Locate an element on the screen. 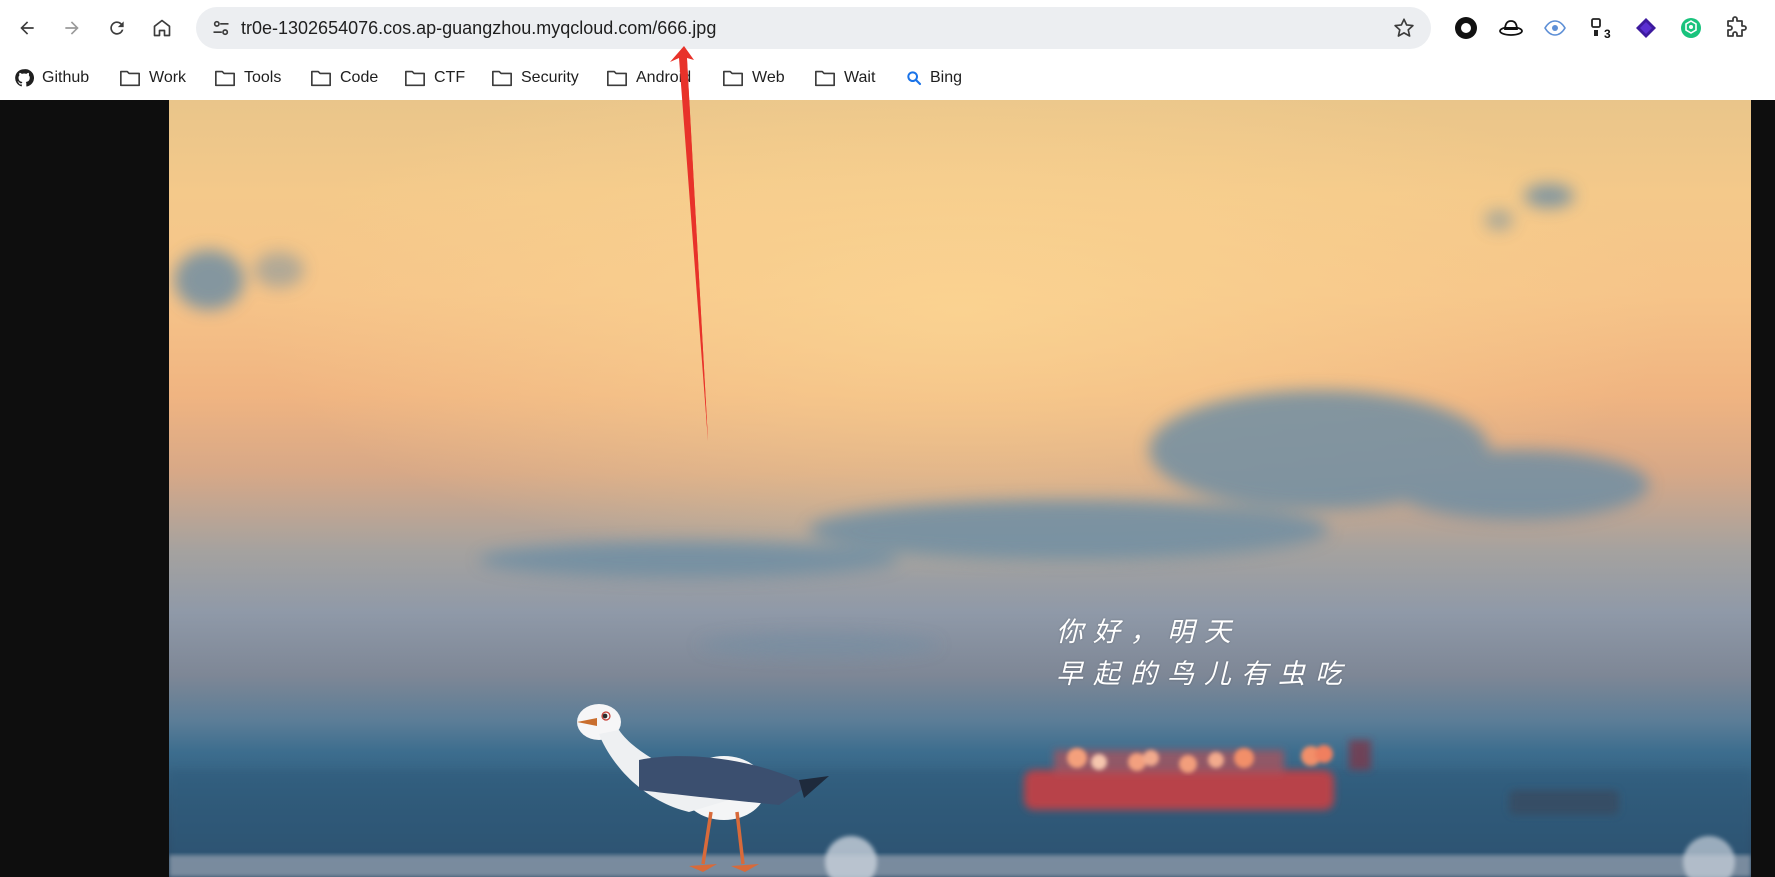 Image resolution: width=1775 pixels, height=877 pixels. bookmark-label: Github is located at coordinates (66, 77).